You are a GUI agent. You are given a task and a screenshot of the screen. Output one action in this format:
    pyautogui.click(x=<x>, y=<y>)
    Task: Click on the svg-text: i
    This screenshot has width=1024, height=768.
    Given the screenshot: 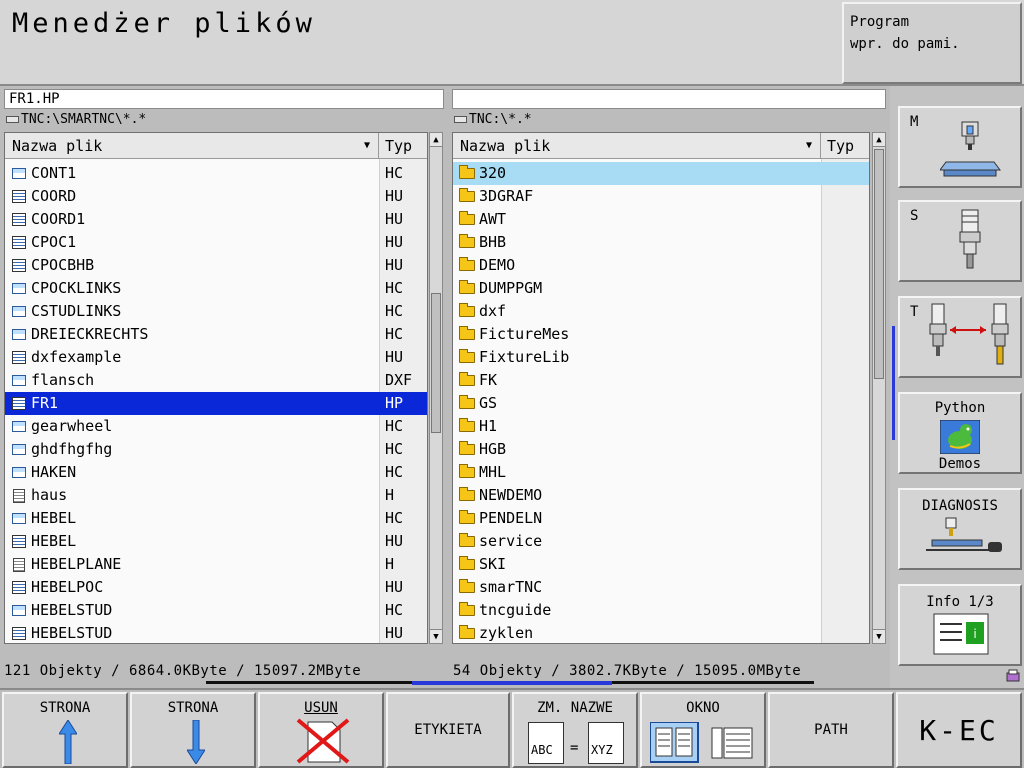 What is the action you would take?
    pyautogui.click(x=974, y=634)
    